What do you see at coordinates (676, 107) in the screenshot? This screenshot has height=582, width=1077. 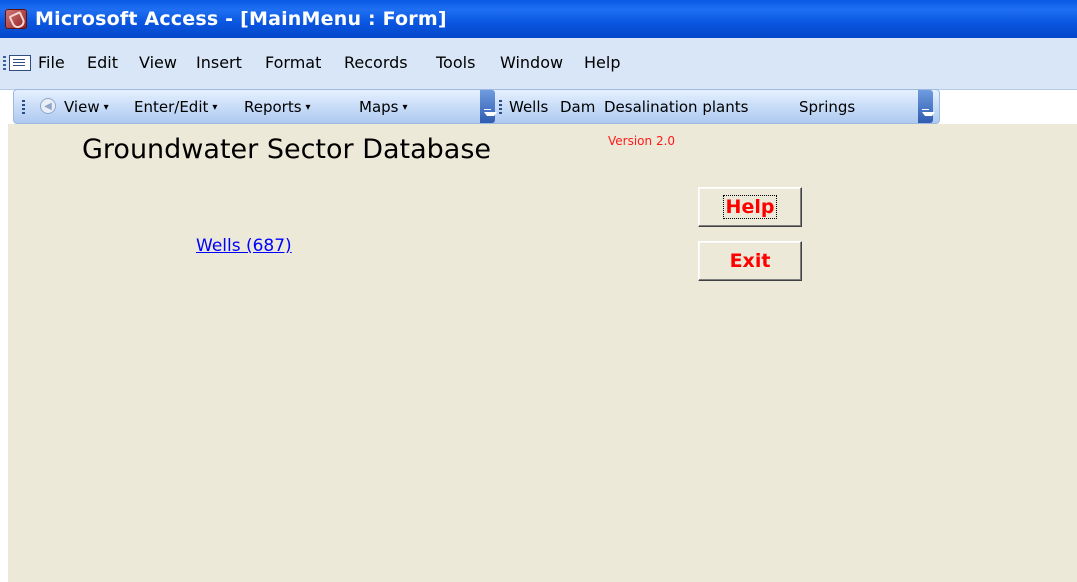 I see `toolbar-desalination-plants-button: Desalination plants` at bounding box center [676, 107].